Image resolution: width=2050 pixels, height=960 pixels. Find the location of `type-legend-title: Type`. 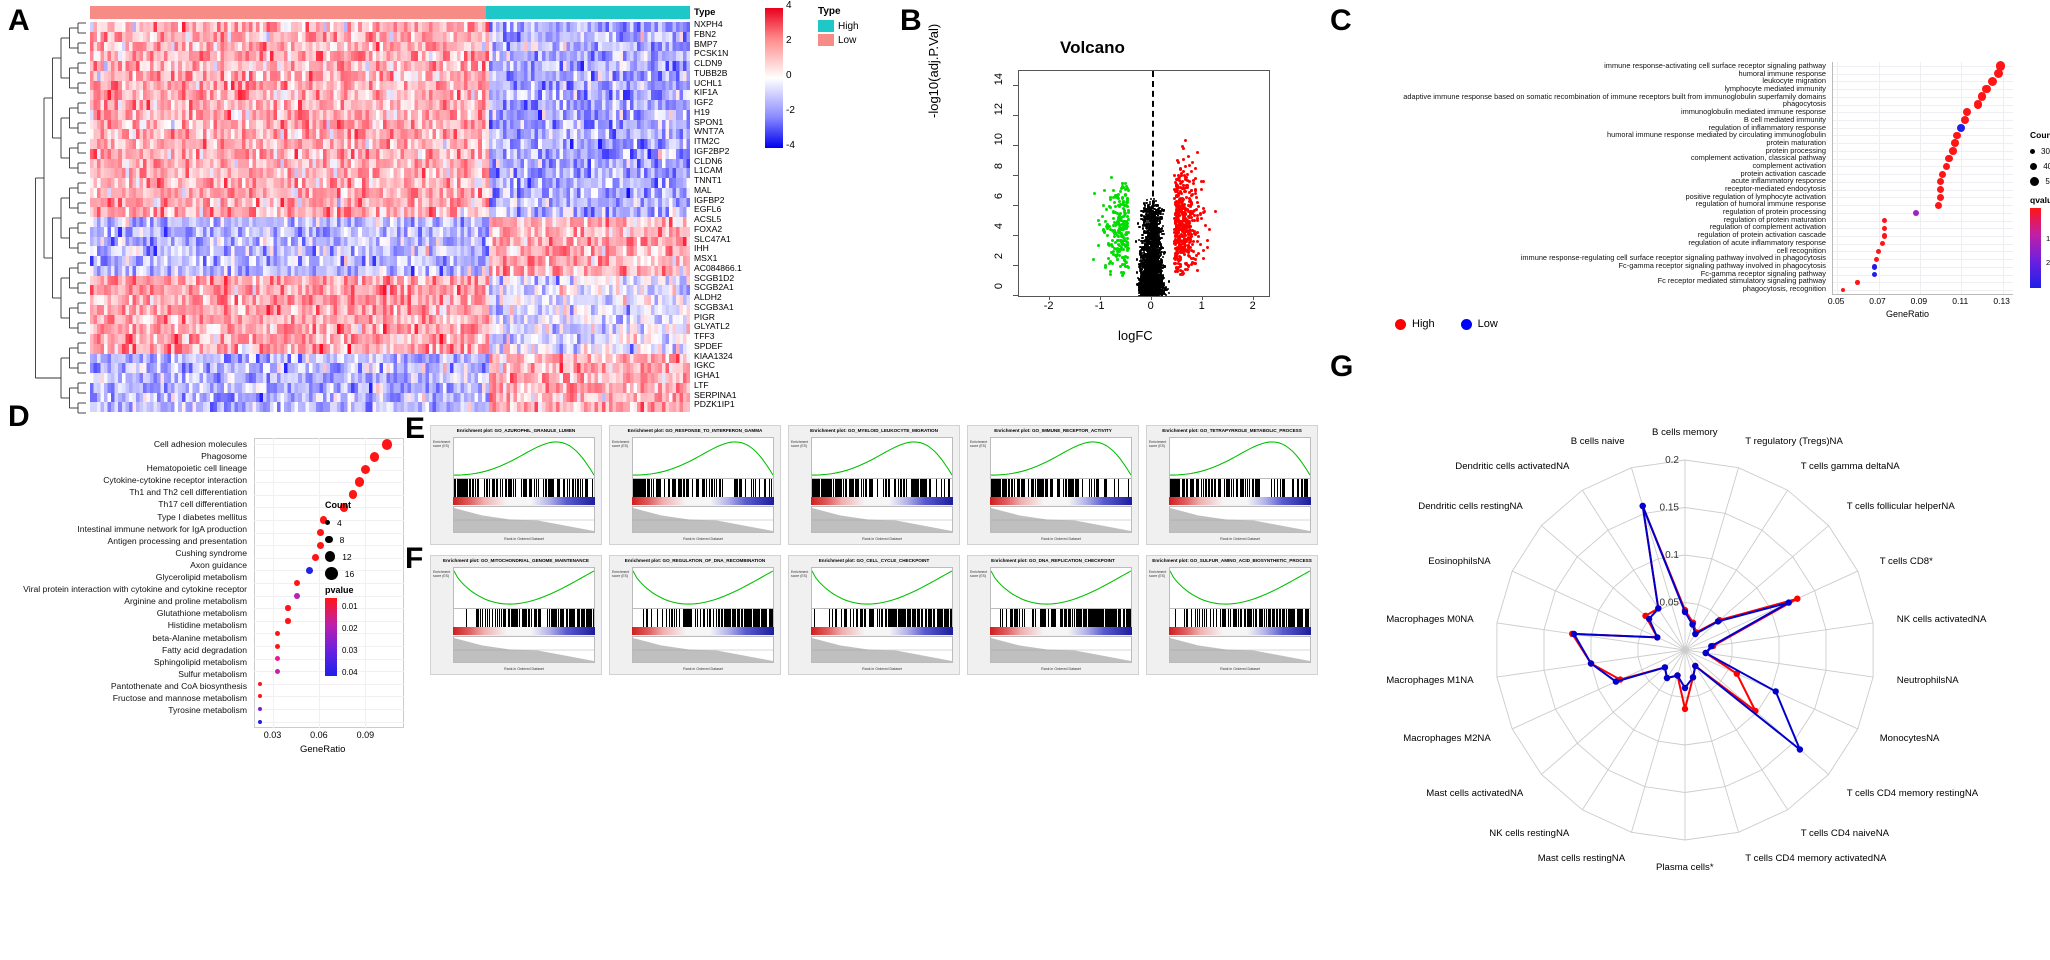

type-legend-title: Type is located at coordinates (829, 11).